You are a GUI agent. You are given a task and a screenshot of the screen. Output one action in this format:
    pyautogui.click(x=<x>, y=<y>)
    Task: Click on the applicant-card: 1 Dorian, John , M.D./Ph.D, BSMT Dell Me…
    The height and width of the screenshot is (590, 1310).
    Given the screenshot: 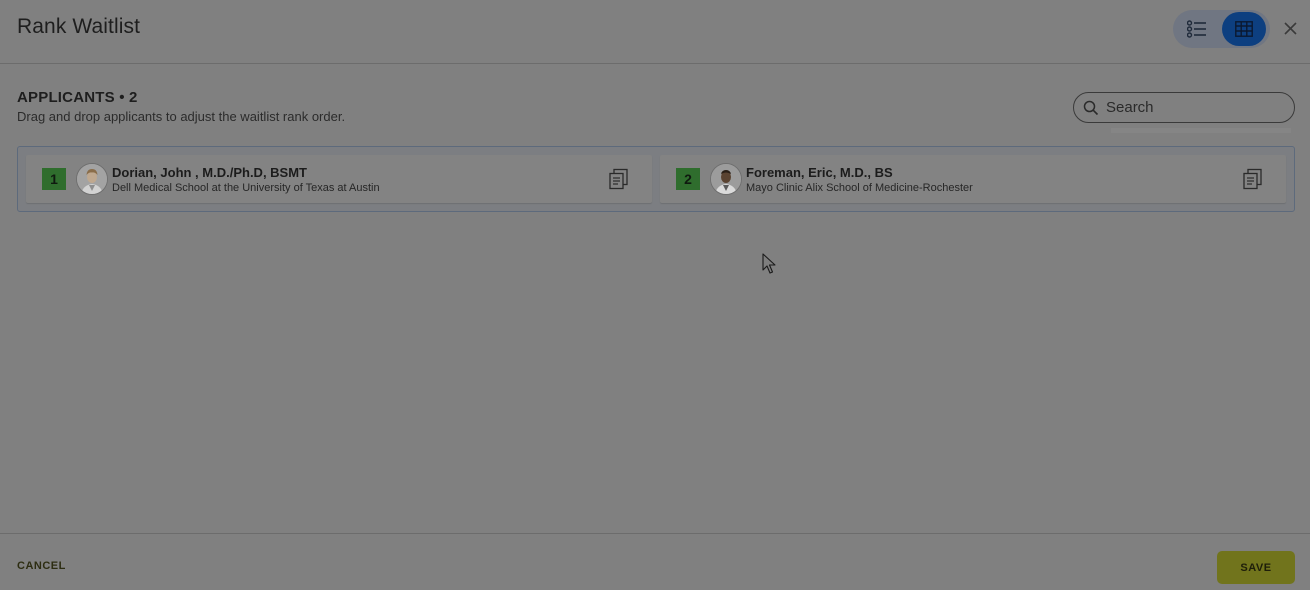 What is the action you would take?
    pyautogui.click(x=339, y=179)
    